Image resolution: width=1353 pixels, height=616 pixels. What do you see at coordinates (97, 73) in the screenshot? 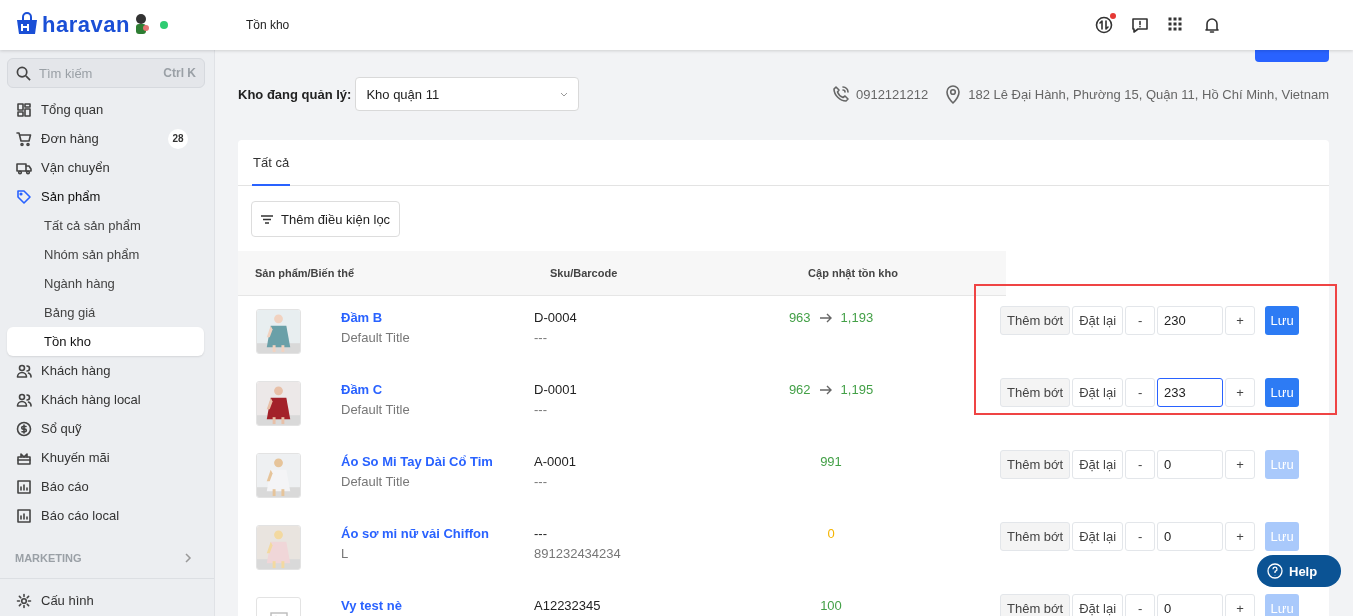
I see `search-input: Tìm kiếm` at bounding box center [97, 73].